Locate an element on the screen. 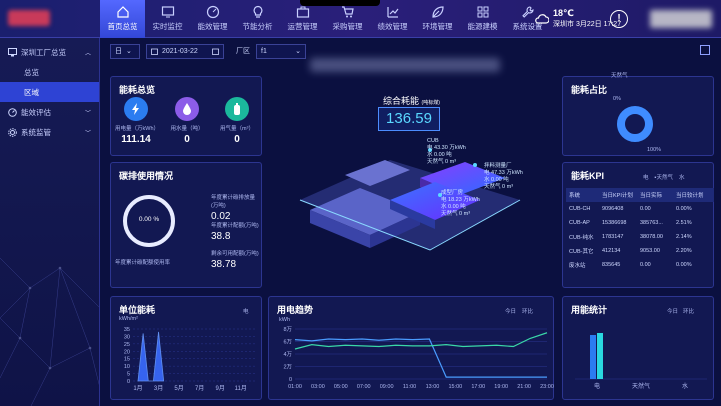 This screenshot has height=406, width=721. table-cell: CUB-其它 is located at coordinates (581, 252).